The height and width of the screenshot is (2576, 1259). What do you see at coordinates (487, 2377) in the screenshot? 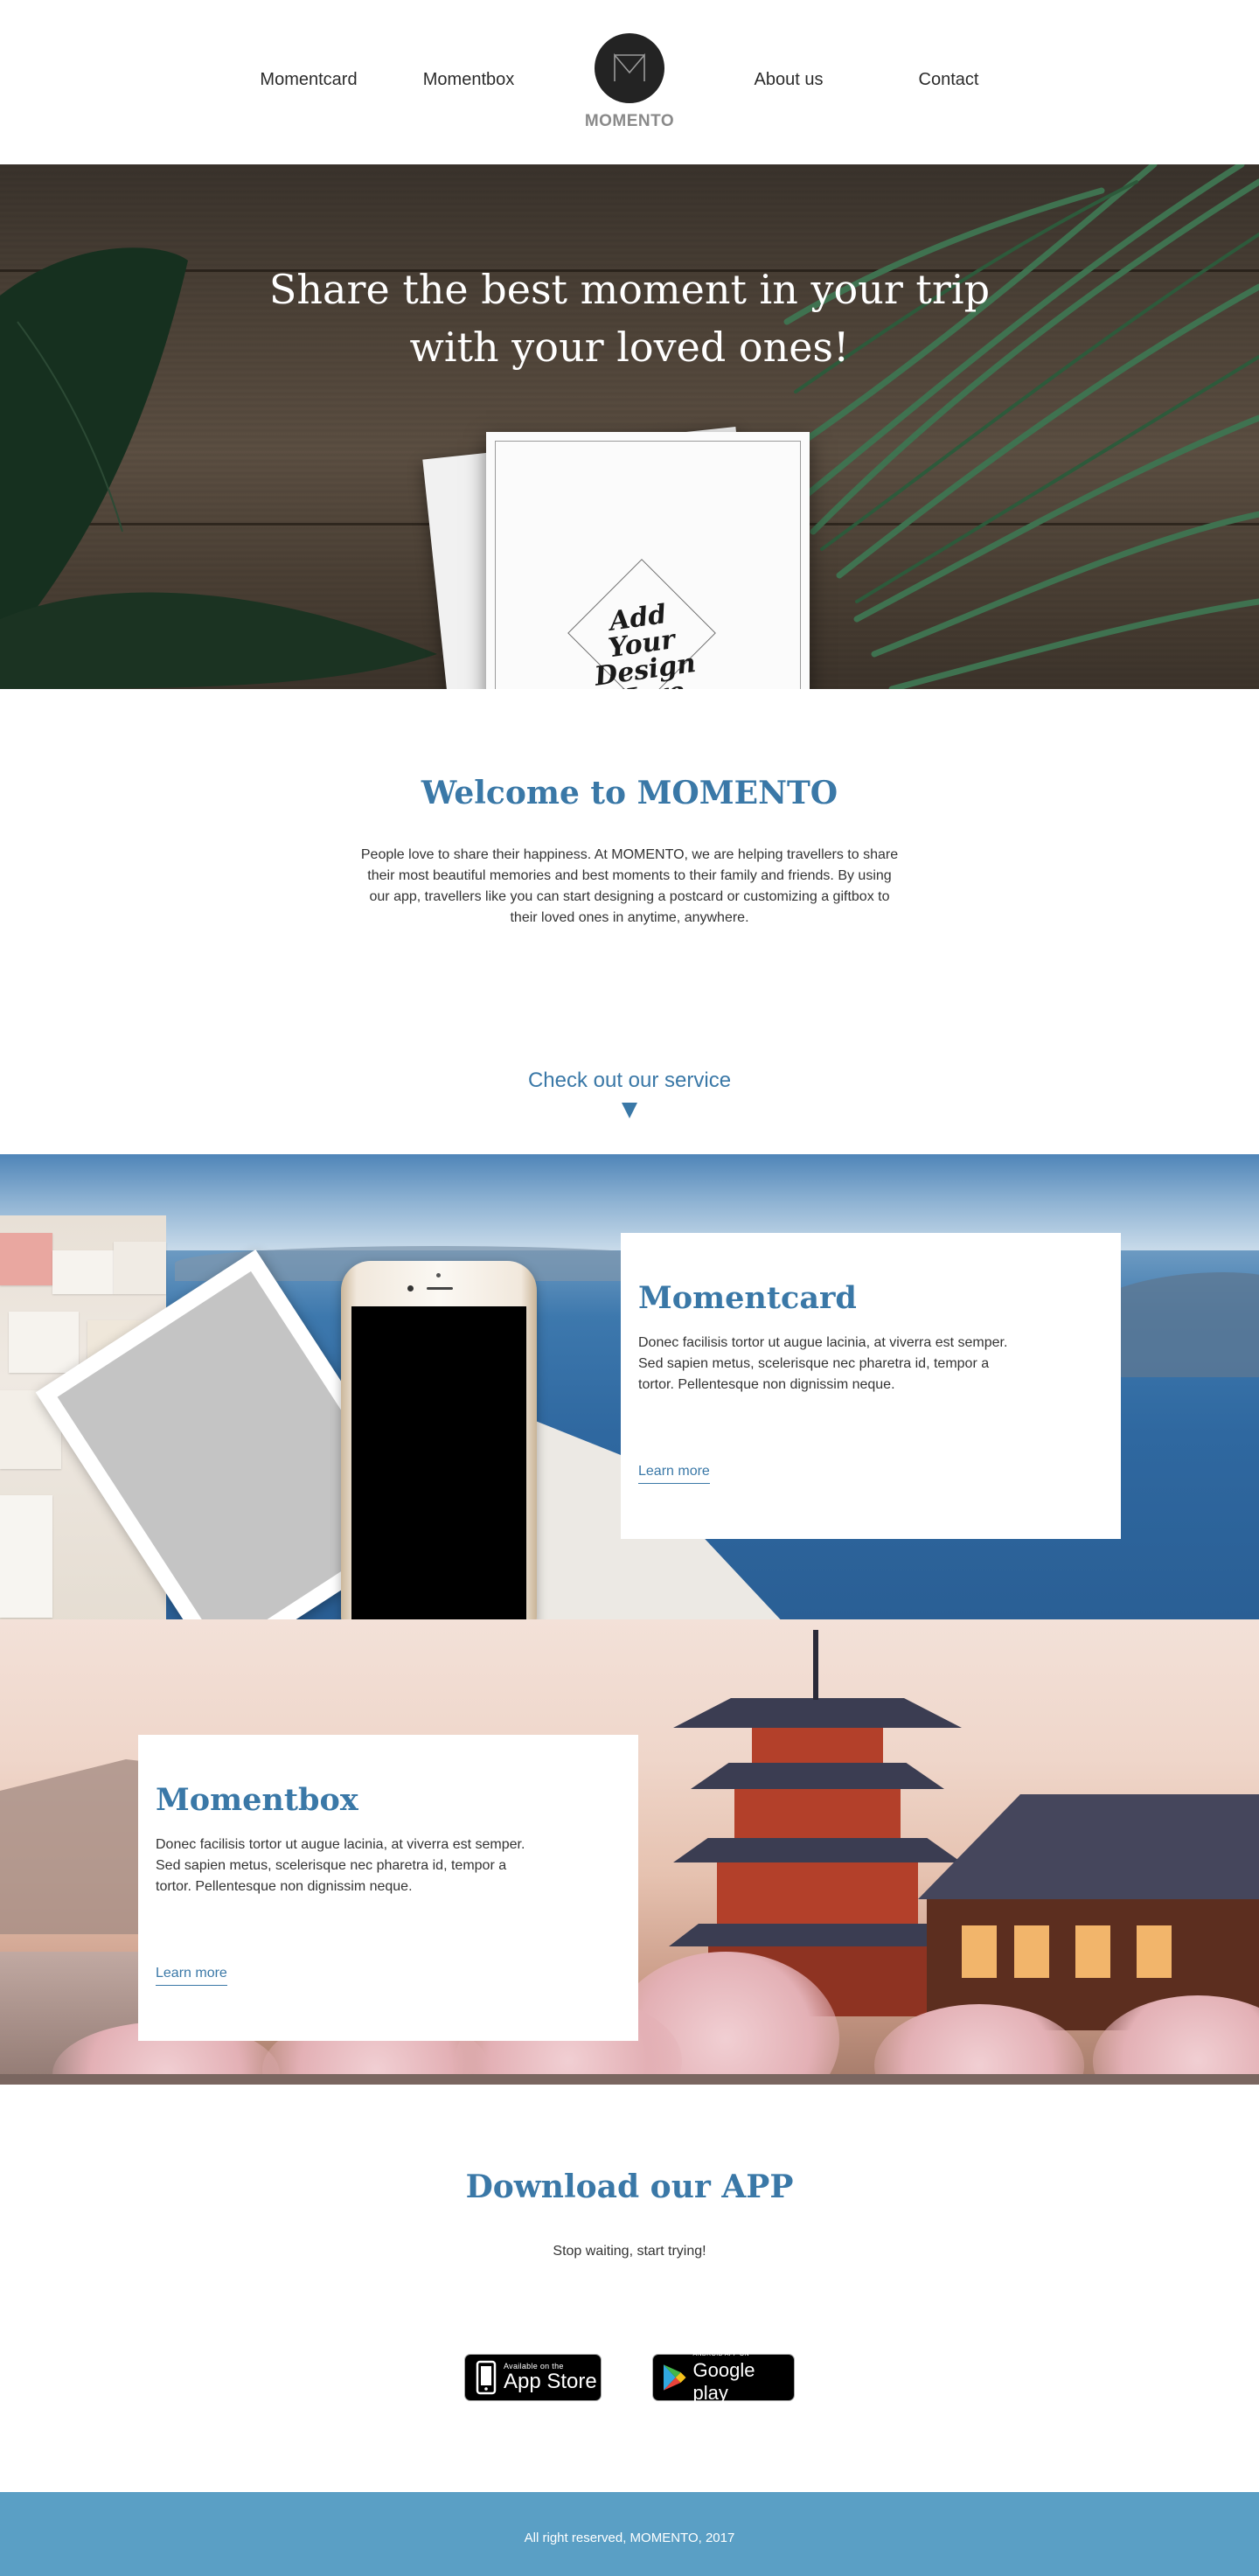
I see `apple-phone-icon` at bounding box center [487, 2377].